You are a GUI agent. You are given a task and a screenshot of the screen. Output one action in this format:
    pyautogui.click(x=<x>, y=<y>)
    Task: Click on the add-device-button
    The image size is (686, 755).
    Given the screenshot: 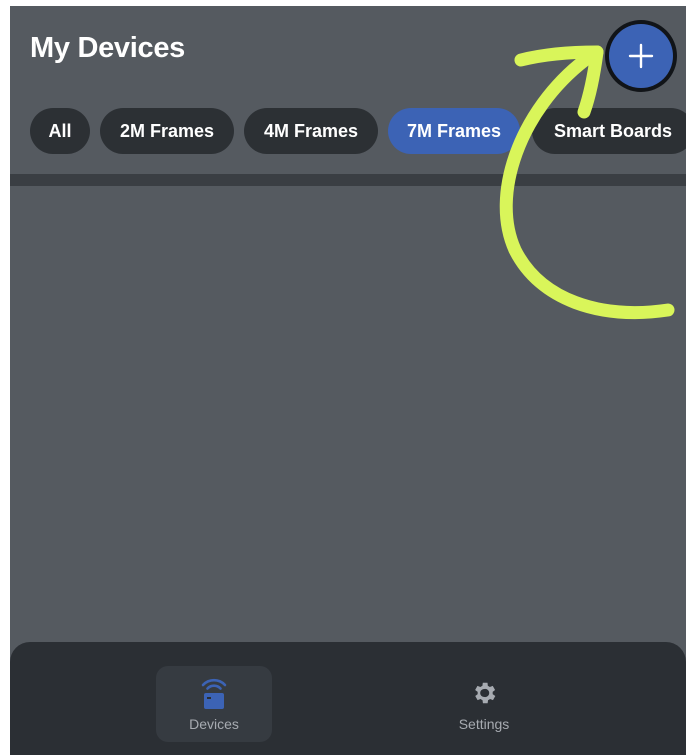 What is the action you would take?
    pyautogui.click(x=641, y=56)
    